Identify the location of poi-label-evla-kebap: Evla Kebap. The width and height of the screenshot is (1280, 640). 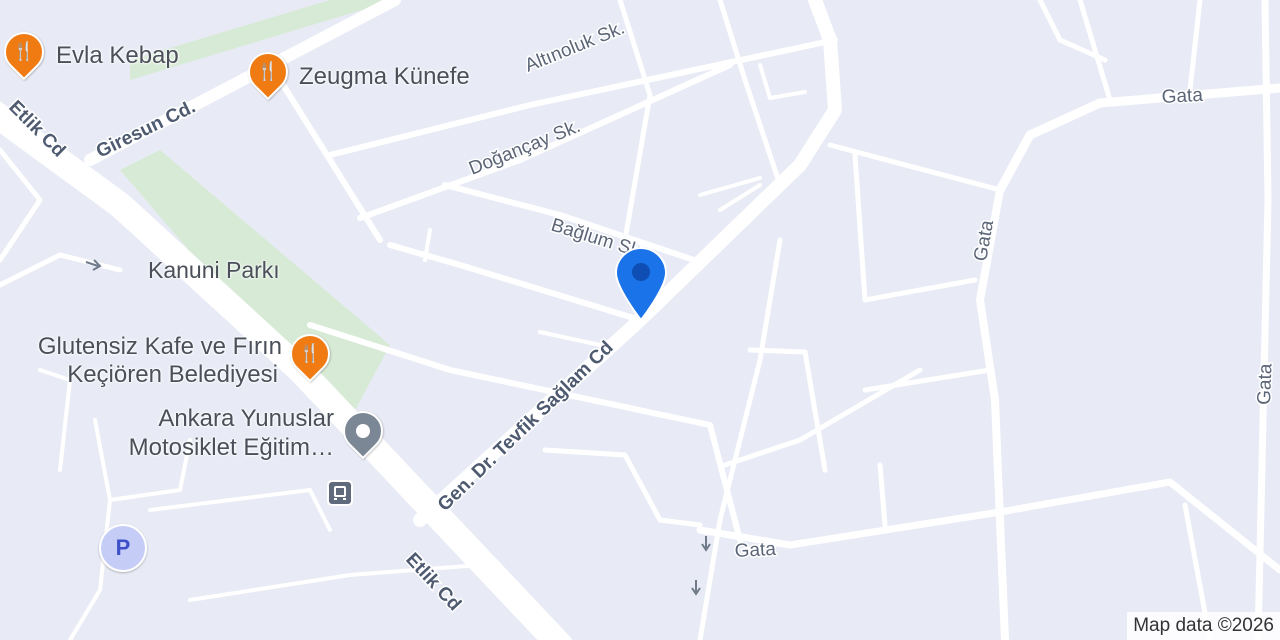
(117, 56).